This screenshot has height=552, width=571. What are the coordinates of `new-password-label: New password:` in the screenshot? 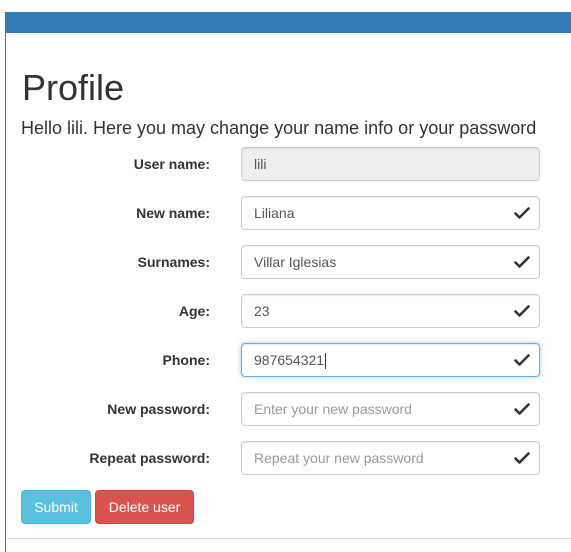 It's located at (158, 409).